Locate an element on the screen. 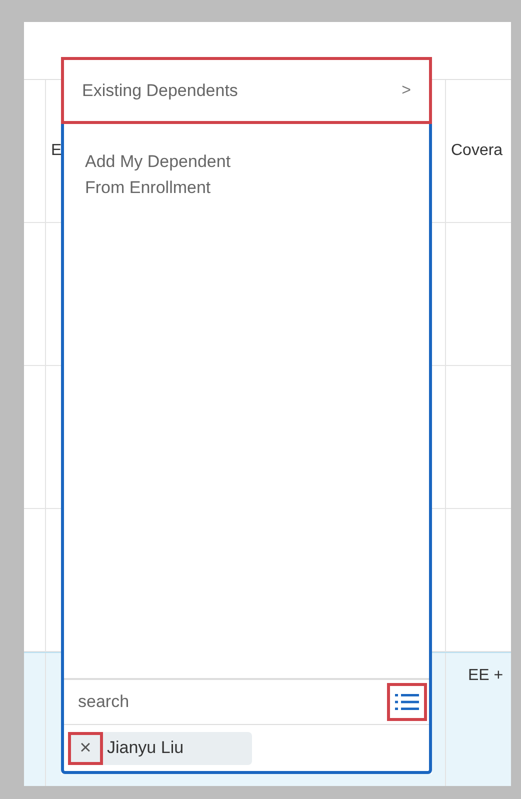 The width and height of the screenshot is (521, 799). chevron-icon: > is located at coordinates (406, 91).